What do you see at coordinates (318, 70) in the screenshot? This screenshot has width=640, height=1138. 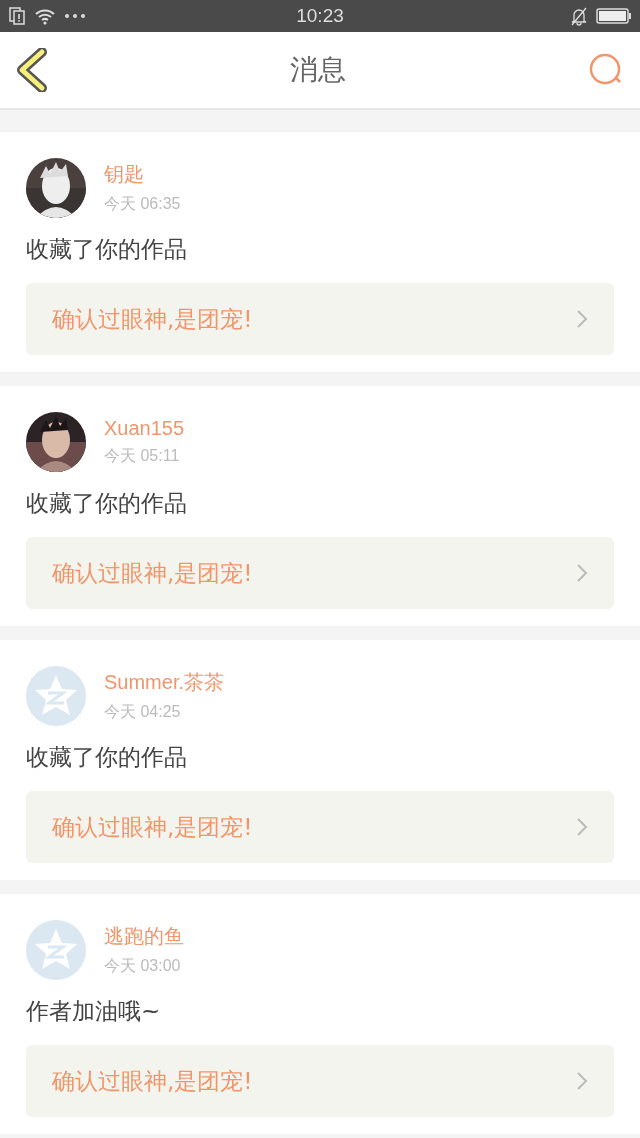 I see `page-title: 消息` at bounding box center [318, 70].